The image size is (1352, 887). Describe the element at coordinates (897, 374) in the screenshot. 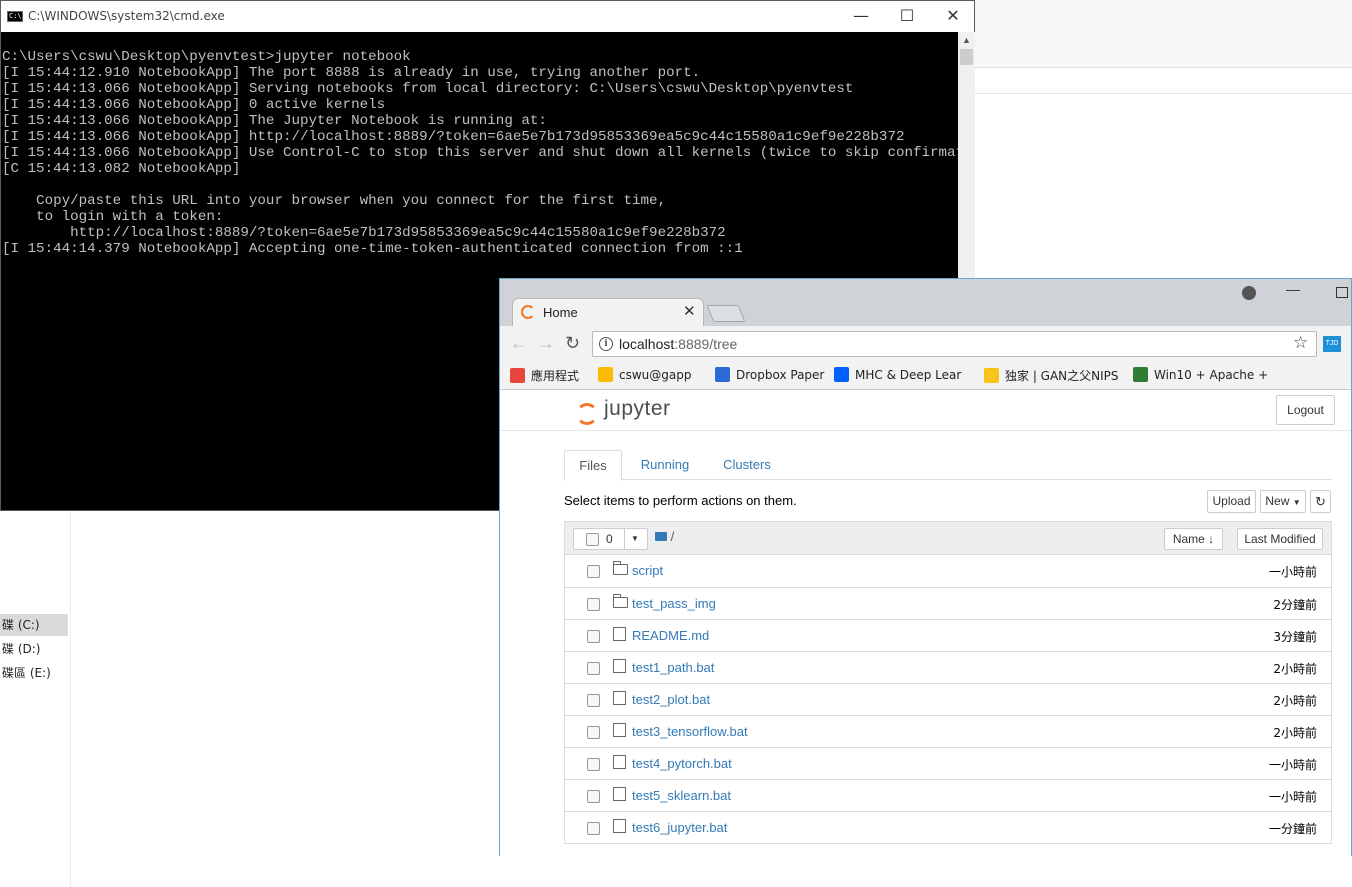

I see `bookmark-item: MHC & Deep Lear` at that location.